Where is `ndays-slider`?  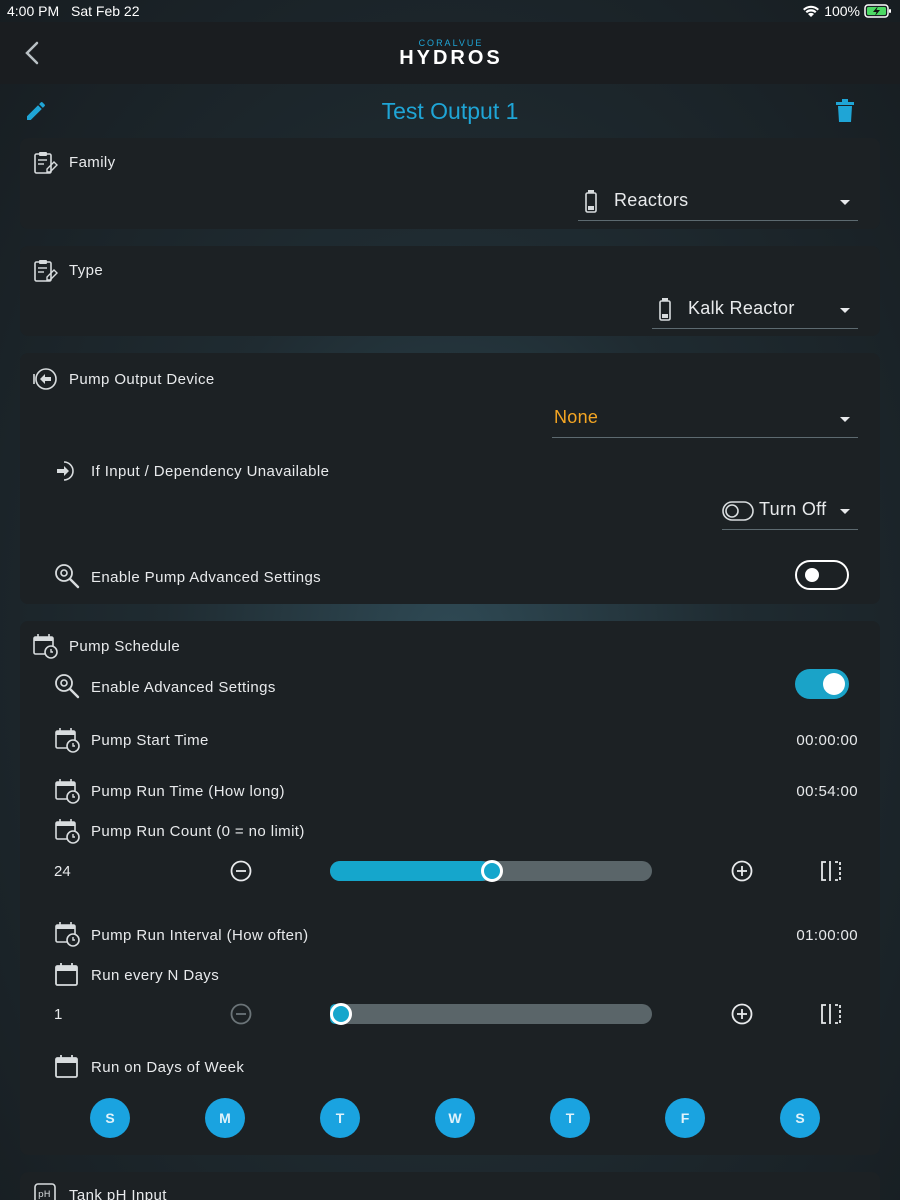 ndays-slider is located at coordinates (490, 1014).